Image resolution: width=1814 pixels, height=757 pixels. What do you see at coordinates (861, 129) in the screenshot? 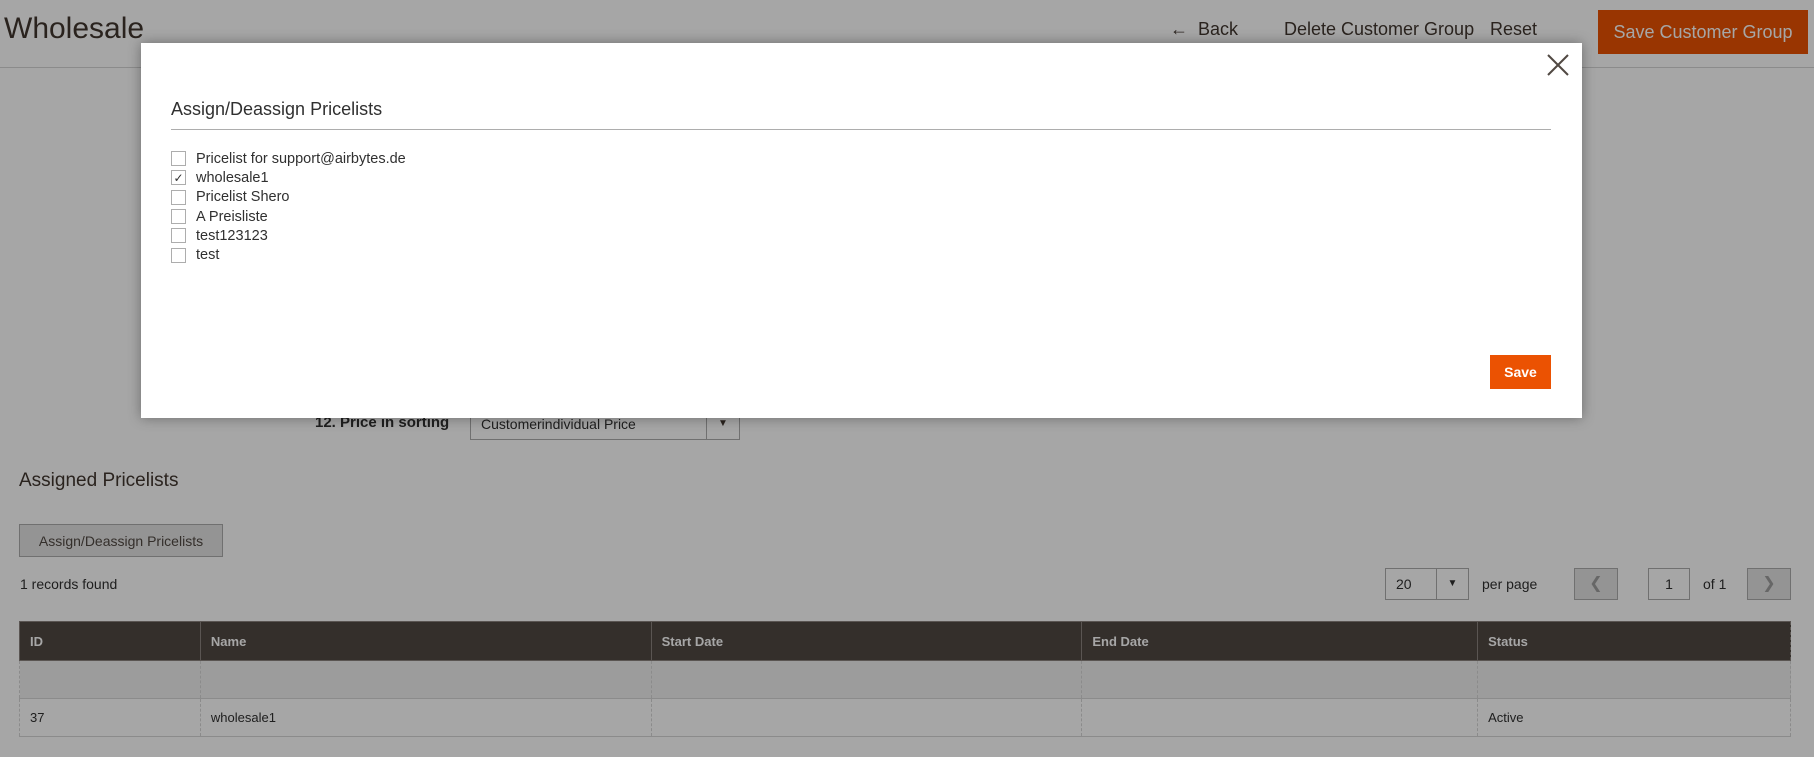
I see `divider` at bounding box center [861, 129].